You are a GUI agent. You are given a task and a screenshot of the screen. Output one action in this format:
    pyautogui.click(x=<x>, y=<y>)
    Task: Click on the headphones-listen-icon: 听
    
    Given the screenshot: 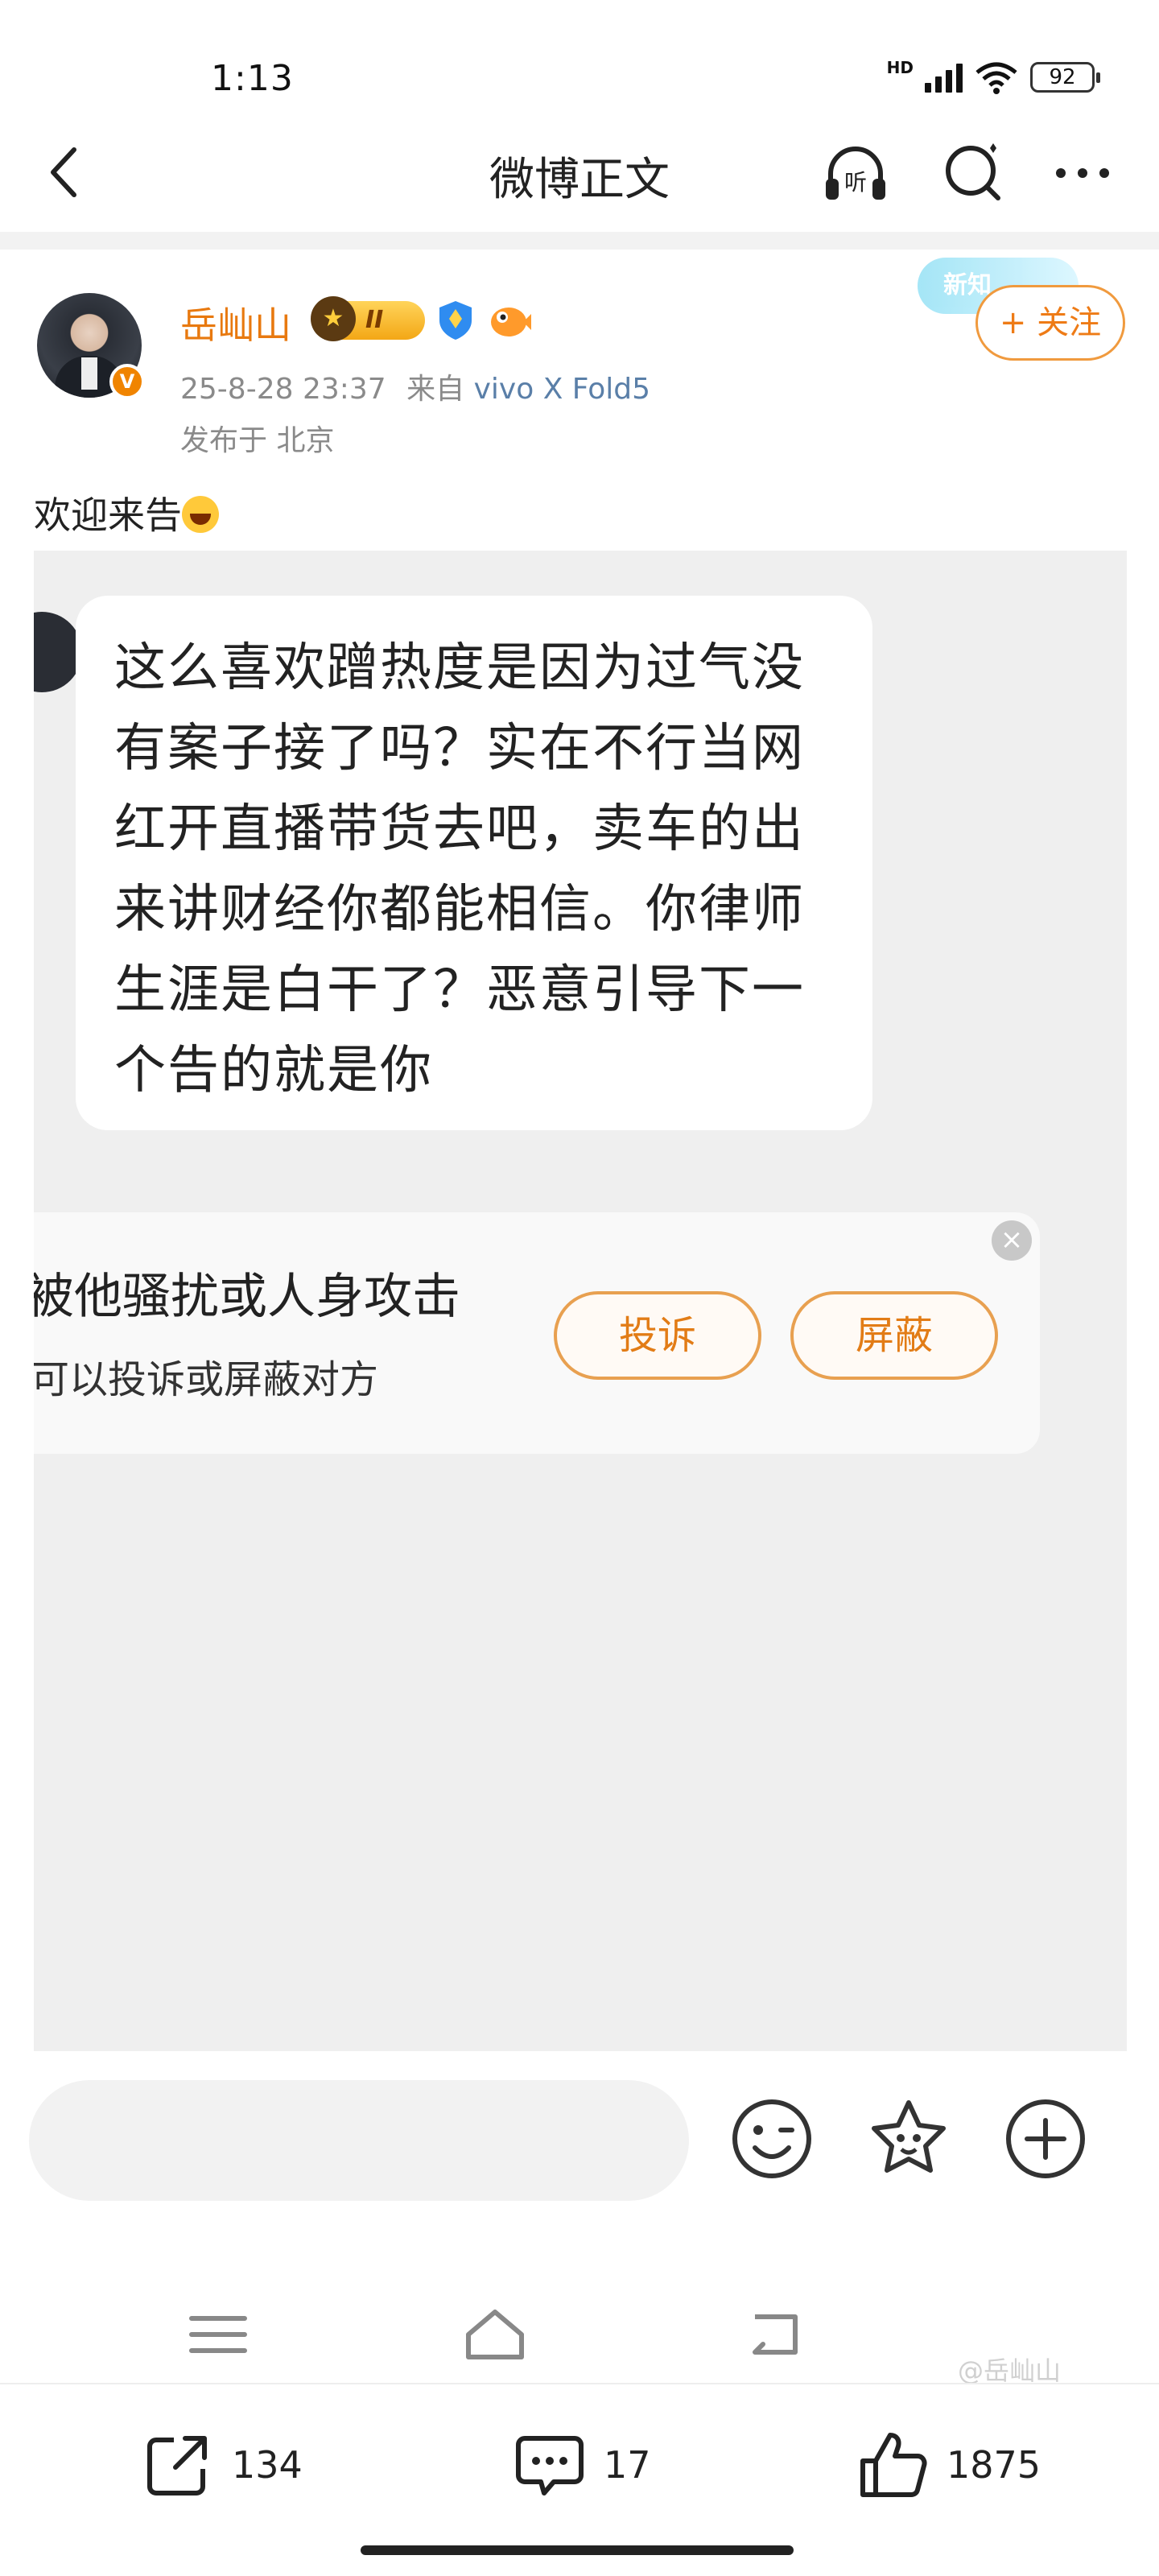 What is the action you would take?
    pyautogui.click(x=855, y=173)
    